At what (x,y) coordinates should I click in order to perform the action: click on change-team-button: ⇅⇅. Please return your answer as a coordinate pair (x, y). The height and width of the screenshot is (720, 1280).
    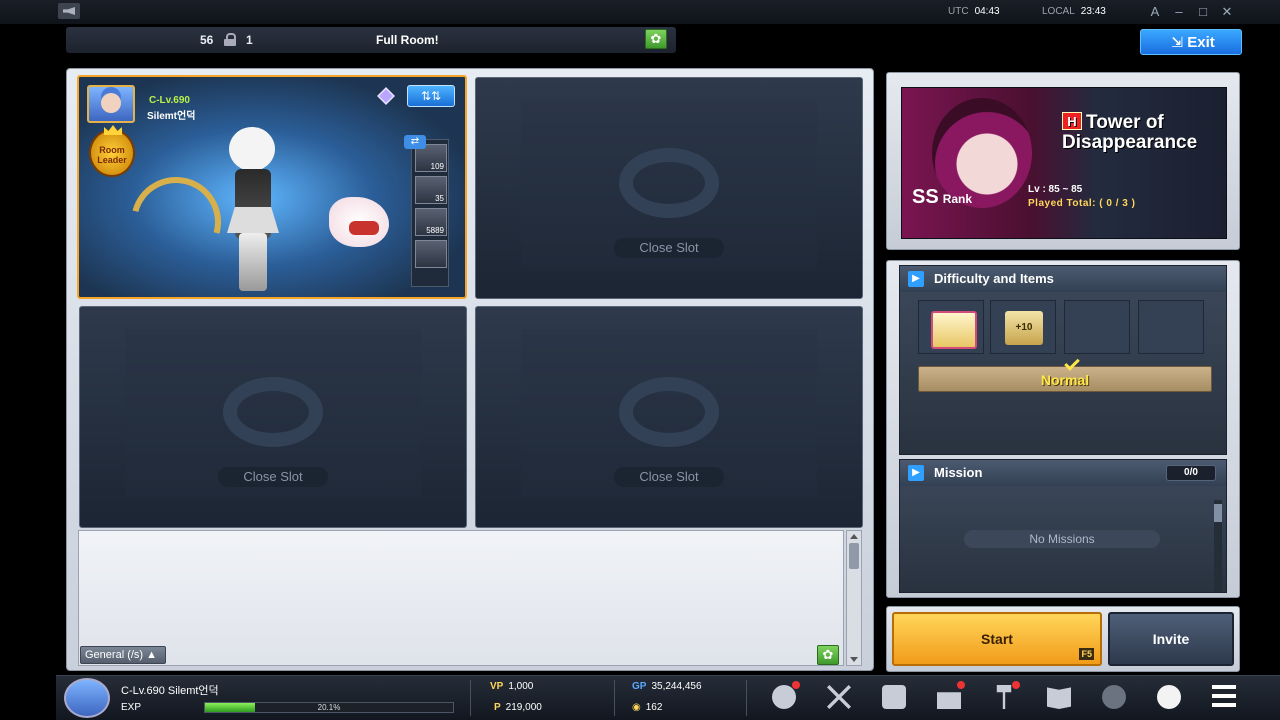
    Looking at the image, I should click on (431, 96).